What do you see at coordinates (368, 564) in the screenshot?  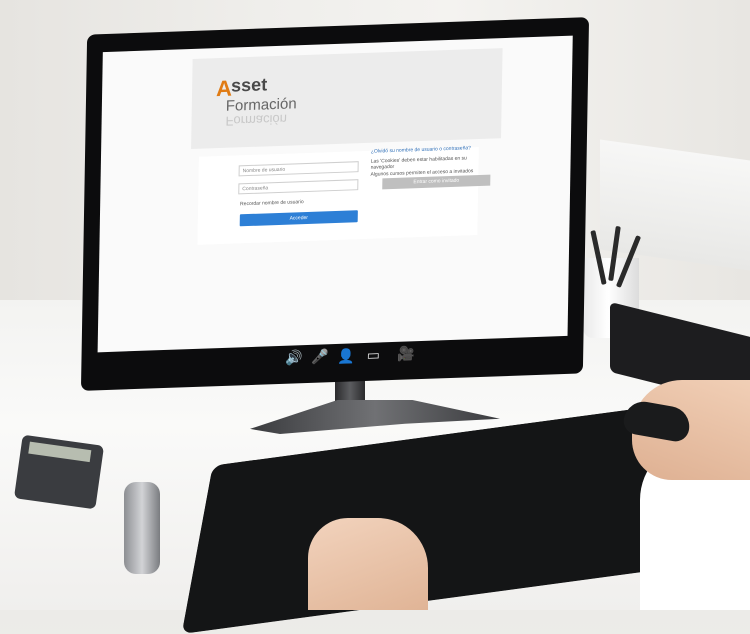 I see `left-hand` at bounding box center [368, 564].